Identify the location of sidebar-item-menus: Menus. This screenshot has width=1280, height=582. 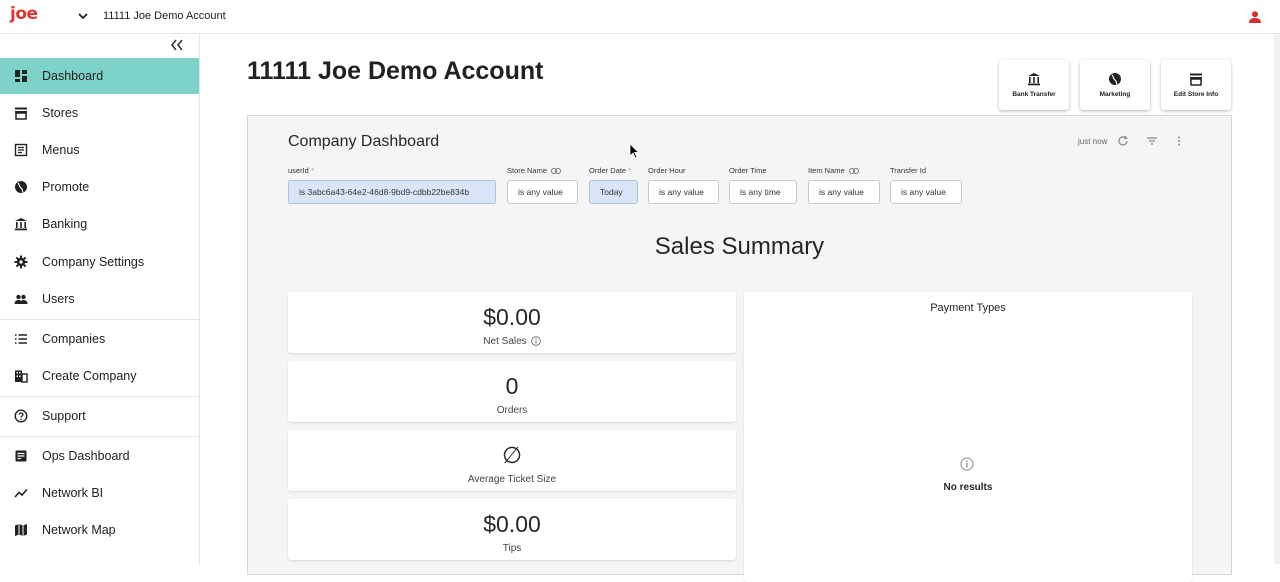
(99, 150).